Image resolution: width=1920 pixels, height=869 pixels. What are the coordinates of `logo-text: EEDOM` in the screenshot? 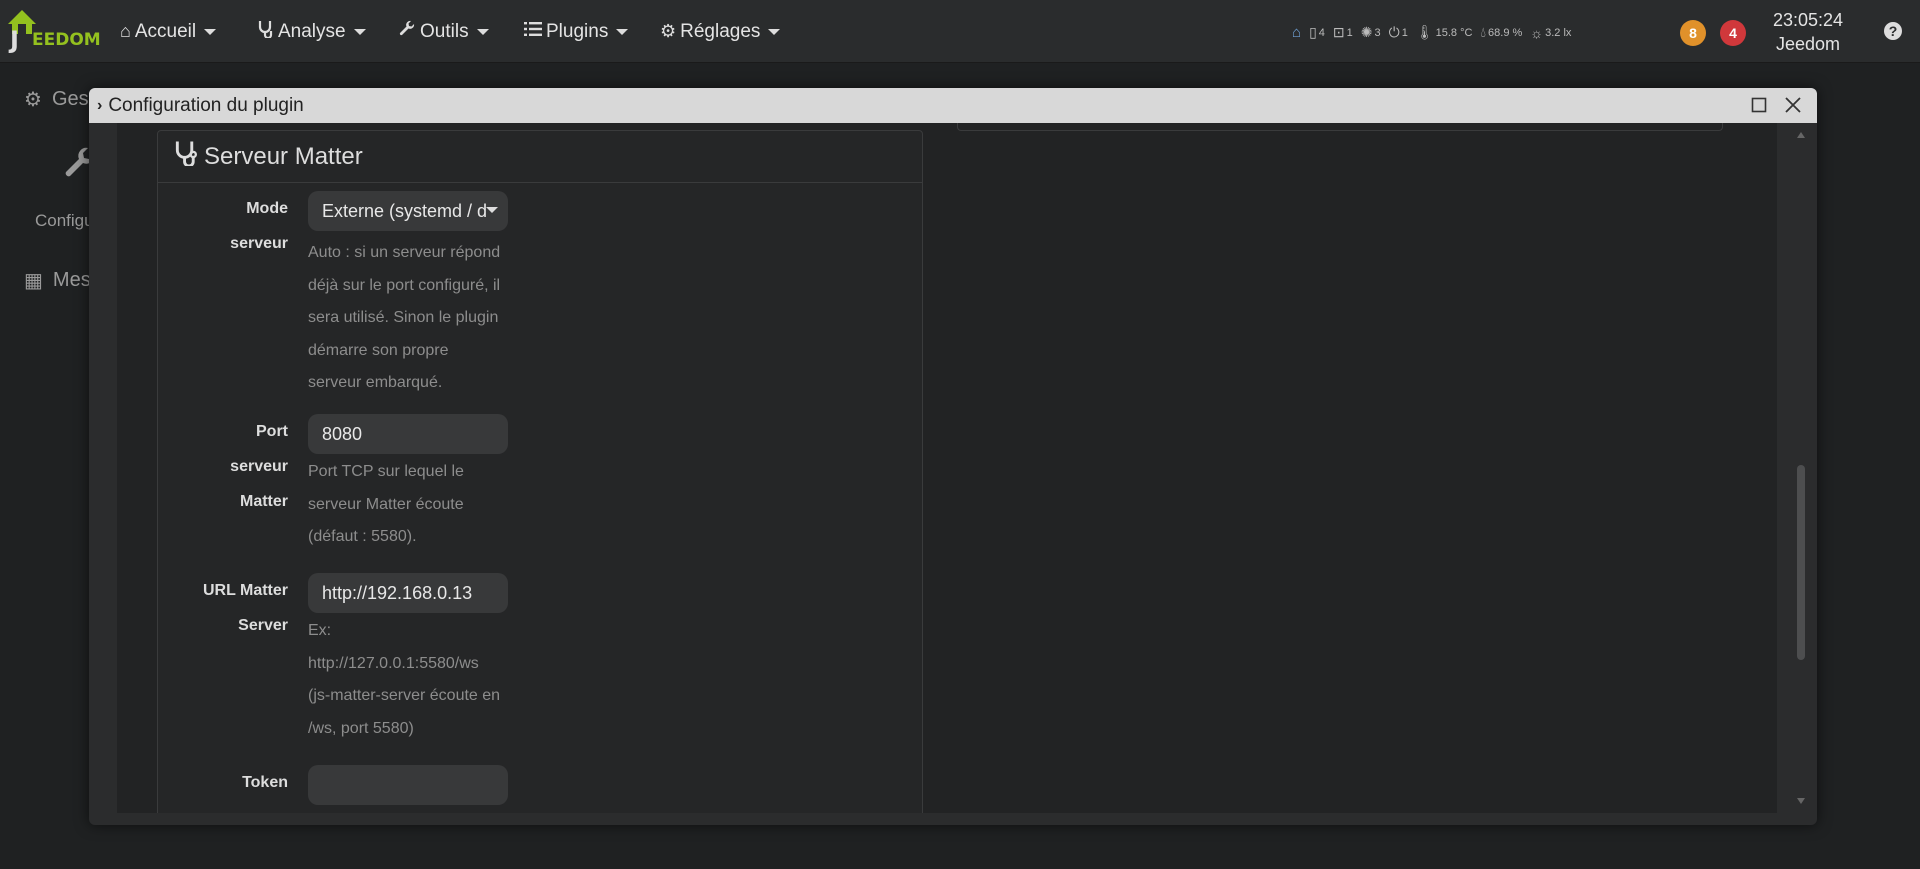 It's located at (66, 40).